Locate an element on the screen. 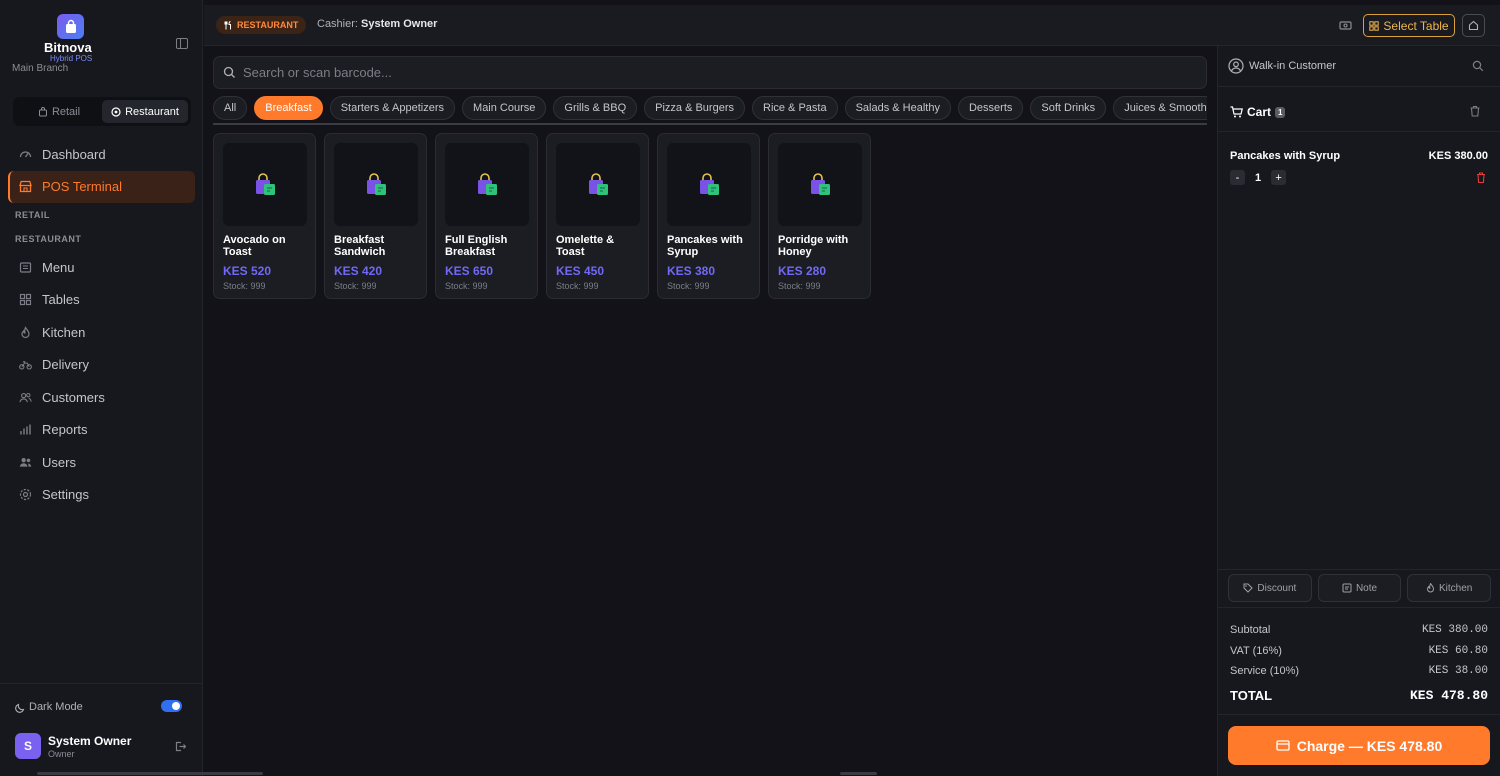 The image size is (1500, 776). product-price: KES 520 is located at coordinates (247, 271).